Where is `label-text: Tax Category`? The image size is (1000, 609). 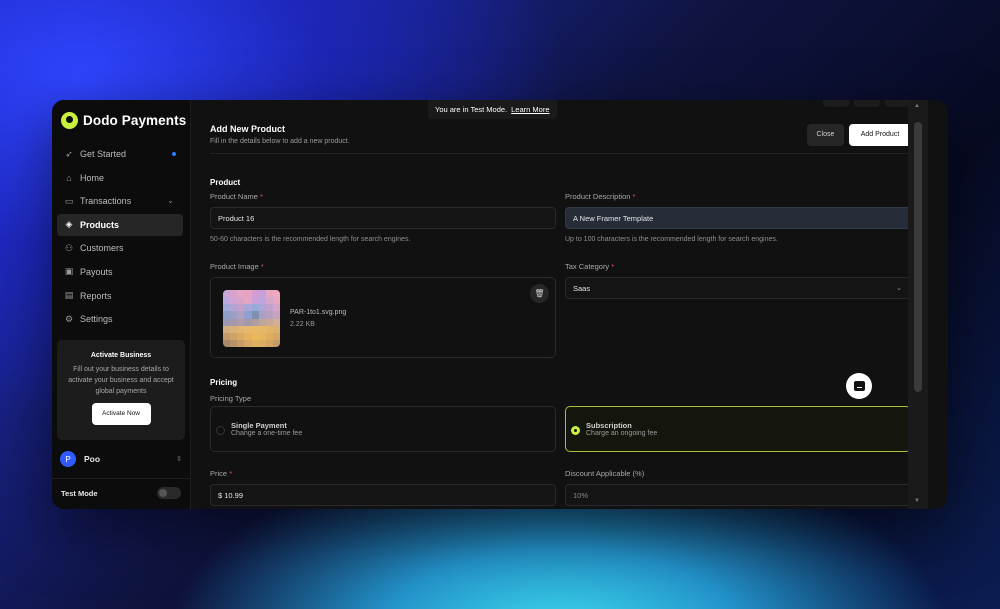 label-text: Tax Category is located at coordinates (587, 266).